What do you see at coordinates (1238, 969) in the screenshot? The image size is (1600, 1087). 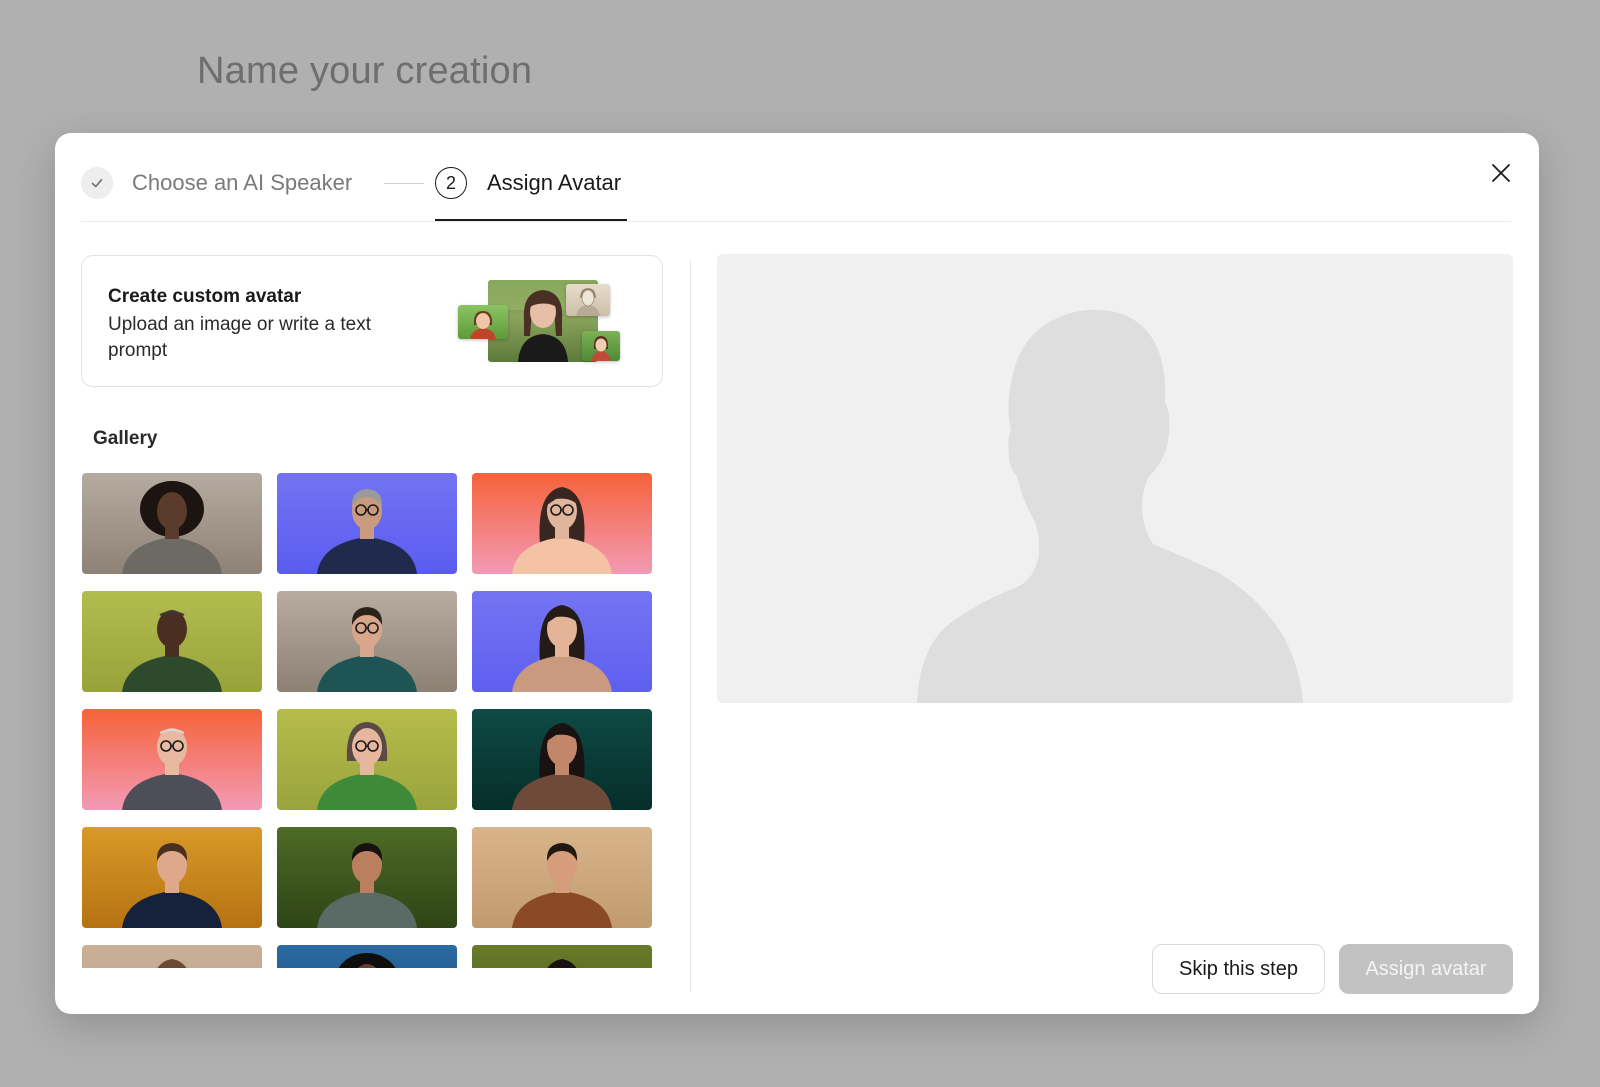 I see `skip-step-button: Skip this step` at bounding box center [1238, 969].